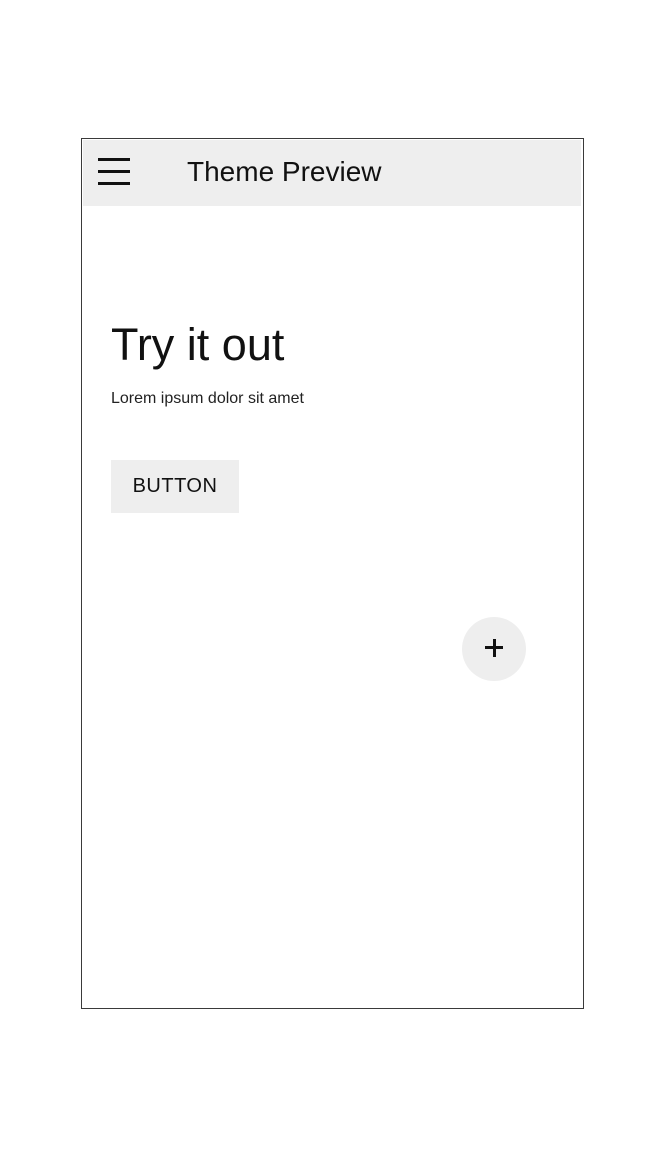 This screenshot has height=1152, width=648. I want to click on sample-button: BUTTON, so click(175, 486).